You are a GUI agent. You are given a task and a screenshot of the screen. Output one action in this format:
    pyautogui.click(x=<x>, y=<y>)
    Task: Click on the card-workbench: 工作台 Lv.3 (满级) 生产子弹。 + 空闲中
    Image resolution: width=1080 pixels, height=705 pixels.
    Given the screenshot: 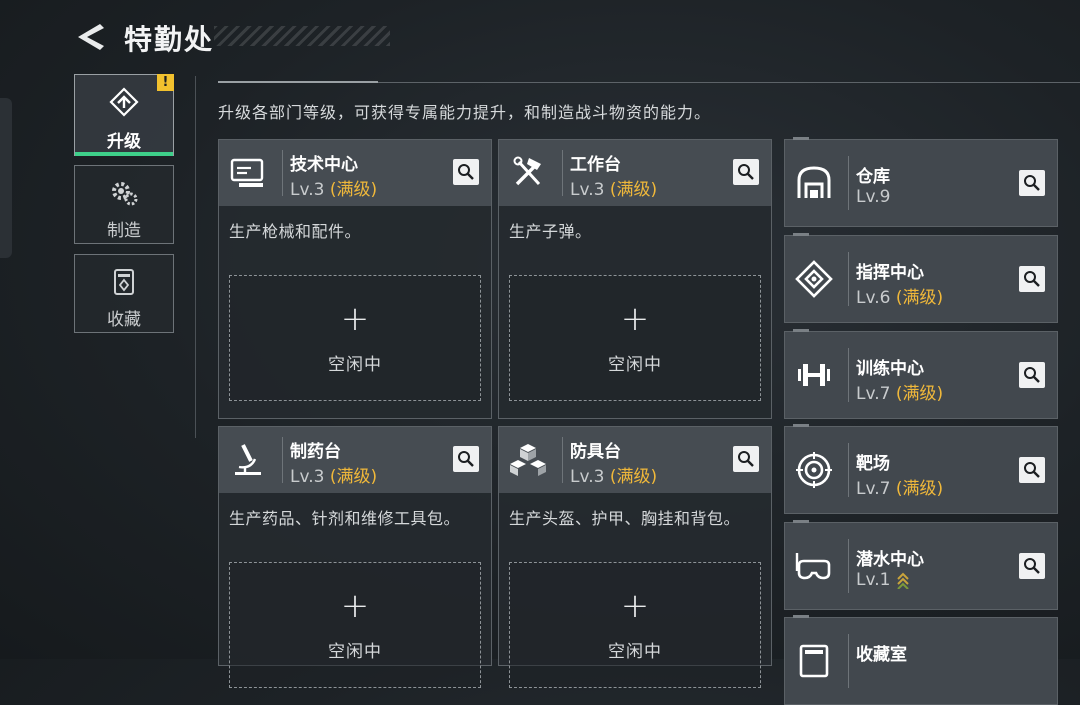 What is the action you would take?
    pyautogui.click(x=635, y=279)
    